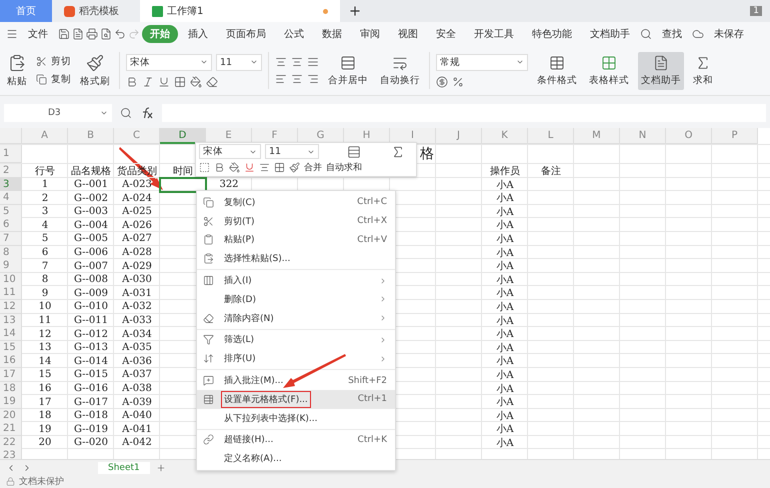  I want to click on ribbon-tab: 页面布局, so click(246, 34).